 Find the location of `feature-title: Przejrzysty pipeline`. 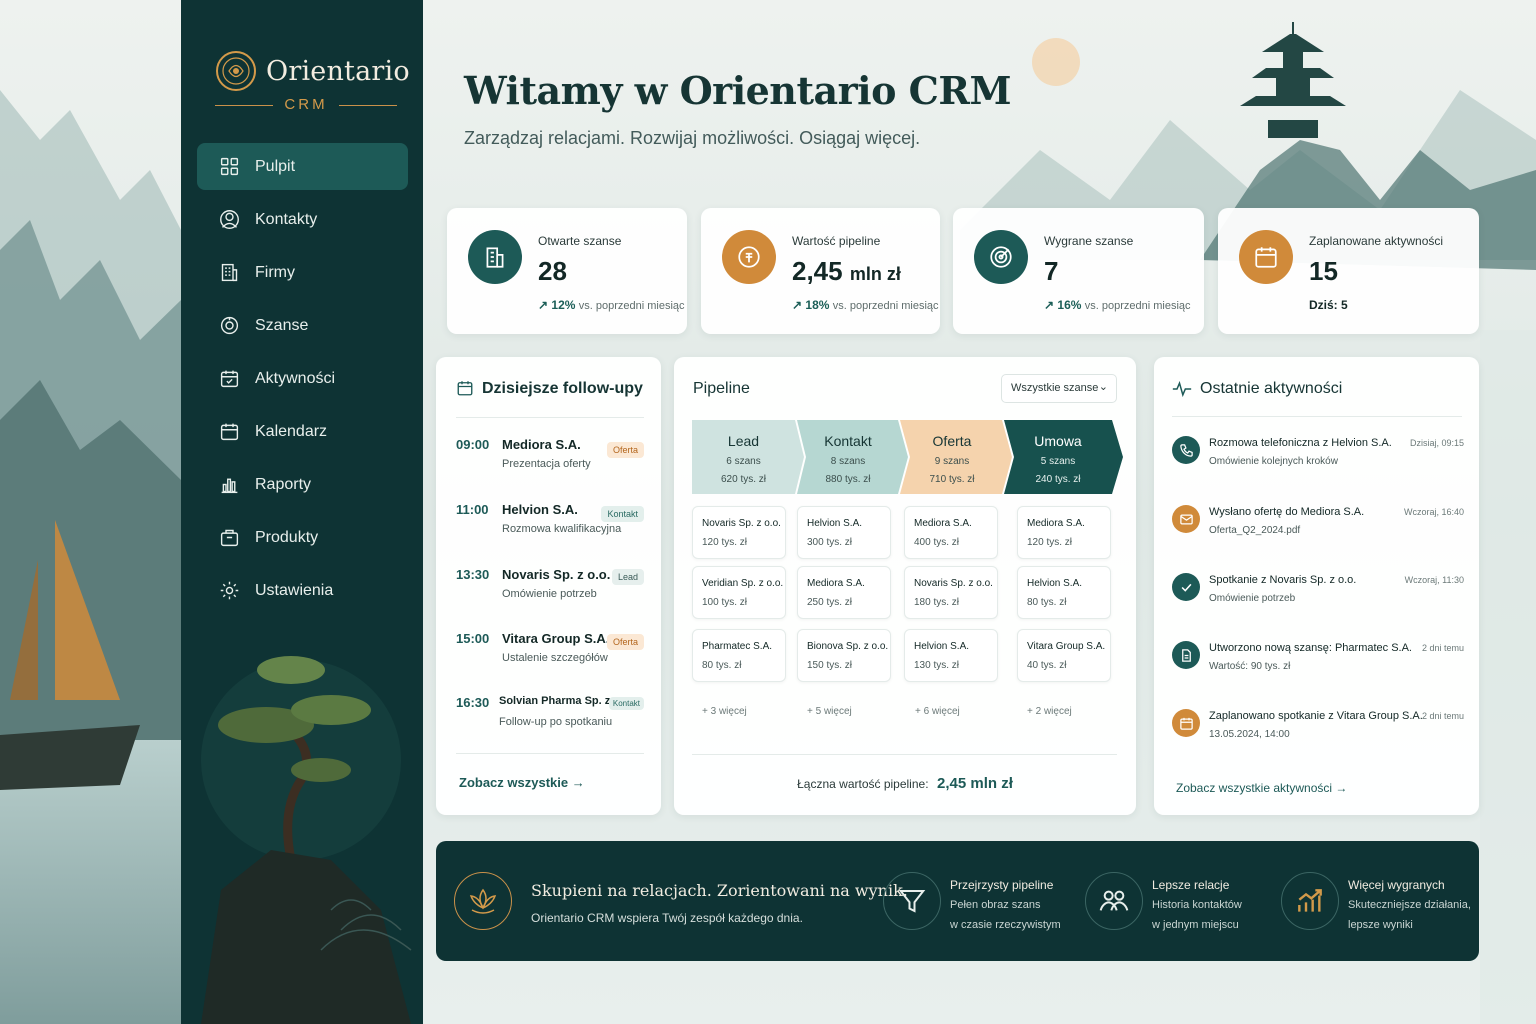

feature-title: Przejrzysty pipeline is located at coordinates (1002, 885).